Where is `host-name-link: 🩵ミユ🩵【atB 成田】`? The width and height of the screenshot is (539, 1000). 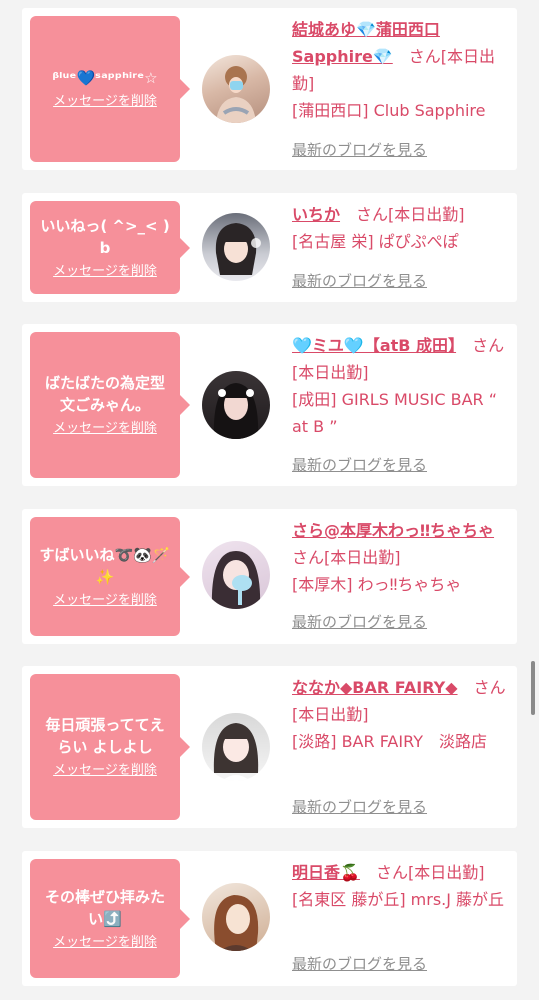 host-name-link: 🩵ミユ🩵【atB 成田】 is located at coordinates (374, 345).